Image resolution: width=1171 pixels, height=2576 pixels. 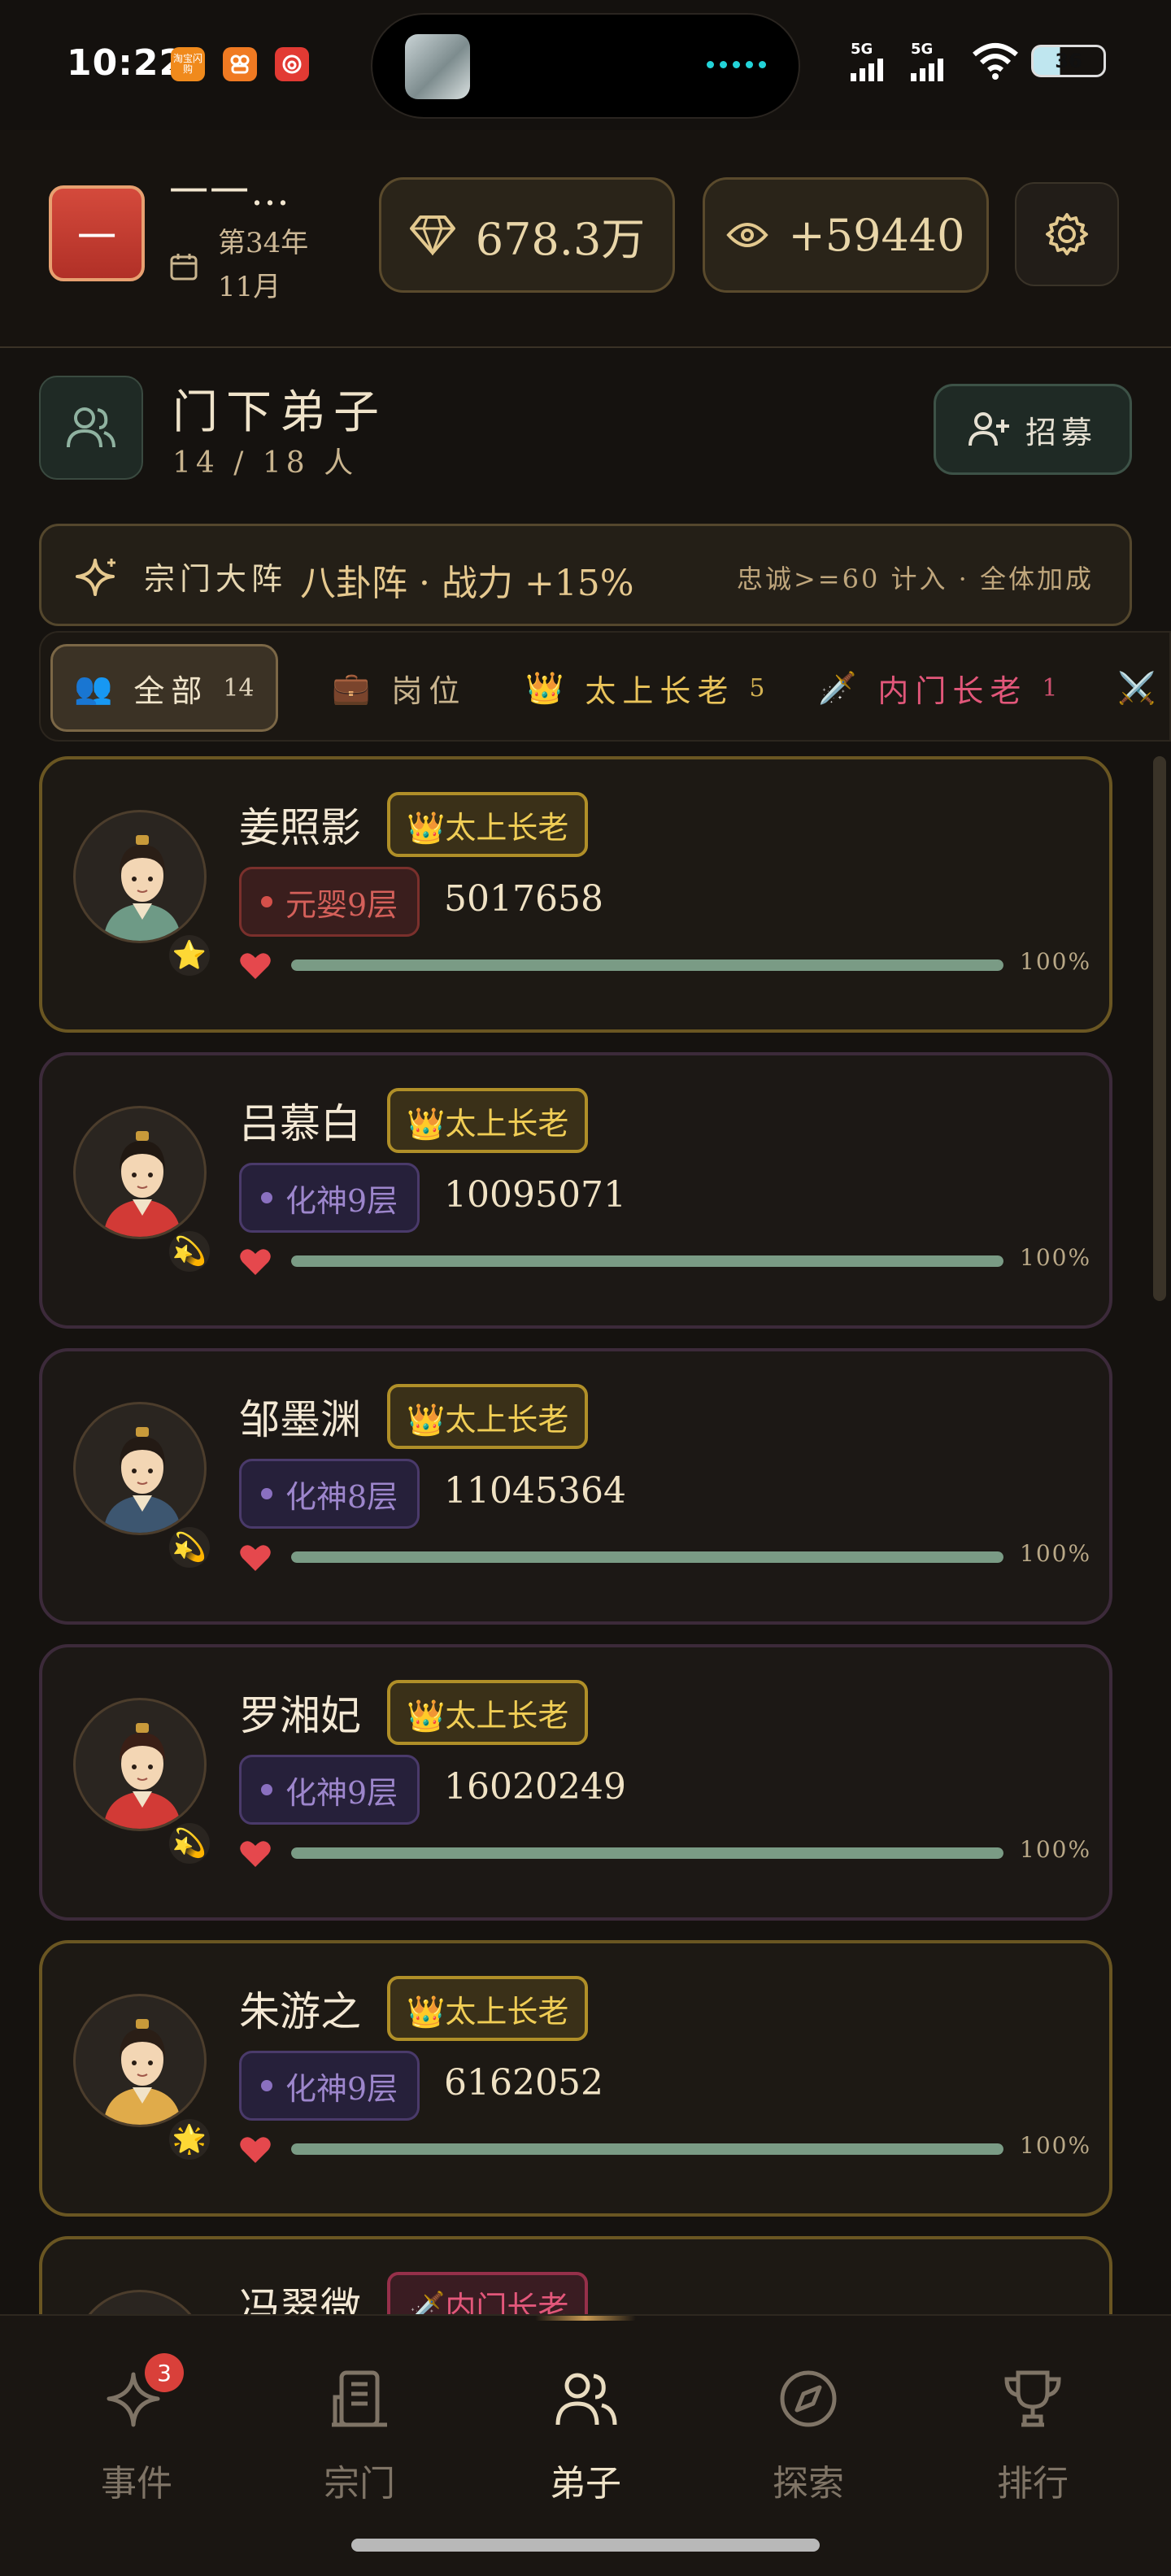 What do you see at coordinates (585, 2438) in the screenshot?
I see `nav-disciples: 弟子` at bounding box center [585, 2438].